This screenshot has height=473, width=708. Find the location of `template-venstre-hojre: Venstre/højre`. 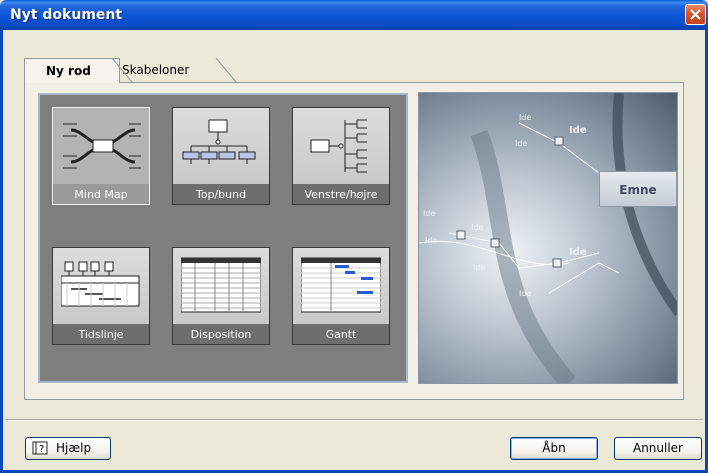

template-venstre-hojre: Venstre/højre is located at coordinates (341, 156).